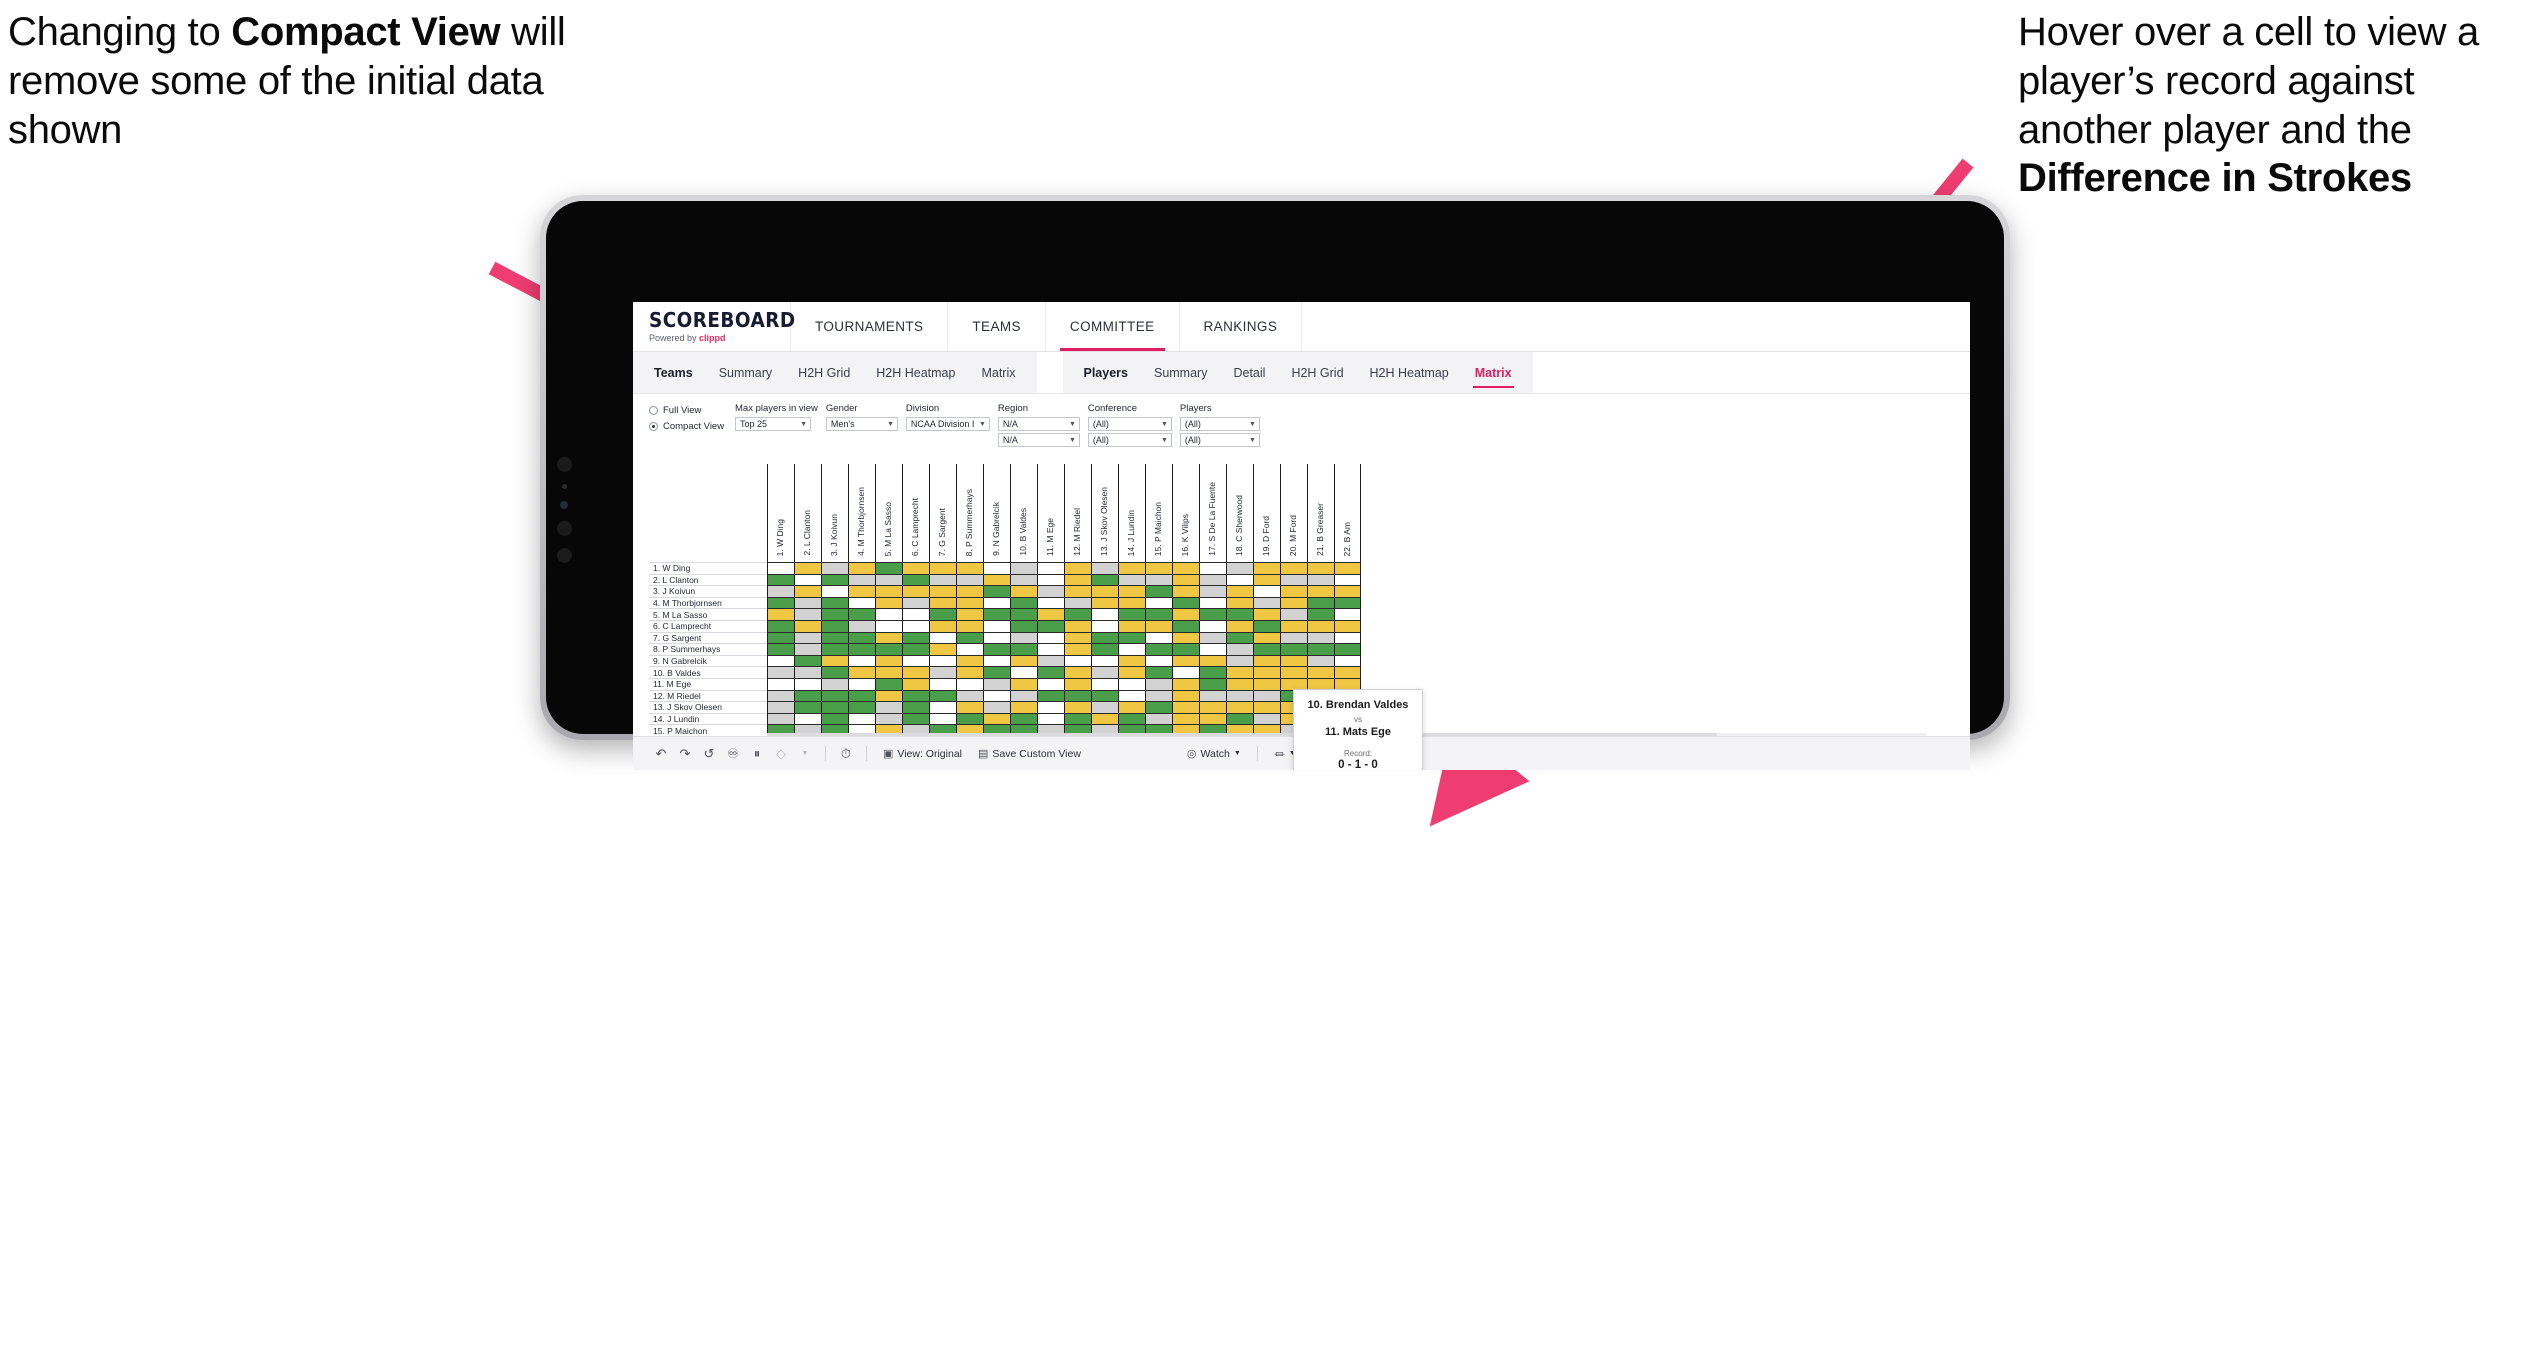  I want to click on brand-logo: SCOREBOARD Powered by clippd, so click(714, 326).